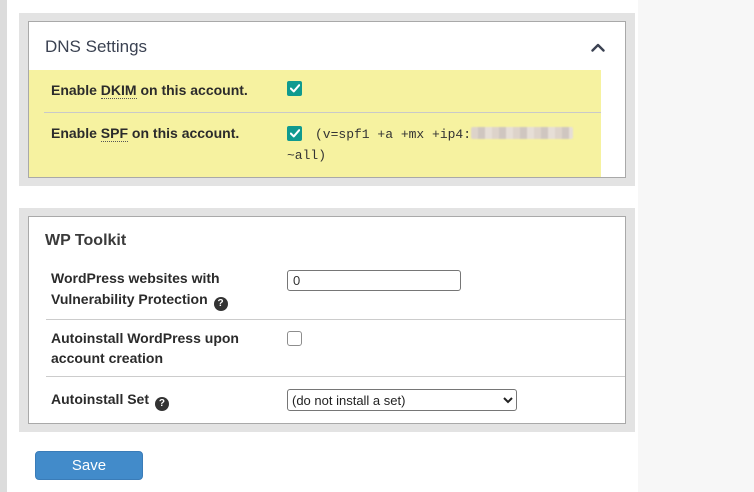 The width and height of the screenshot is (754, 492). I want to click on dns-settings-title: DNS Settings, so click(96, 46).